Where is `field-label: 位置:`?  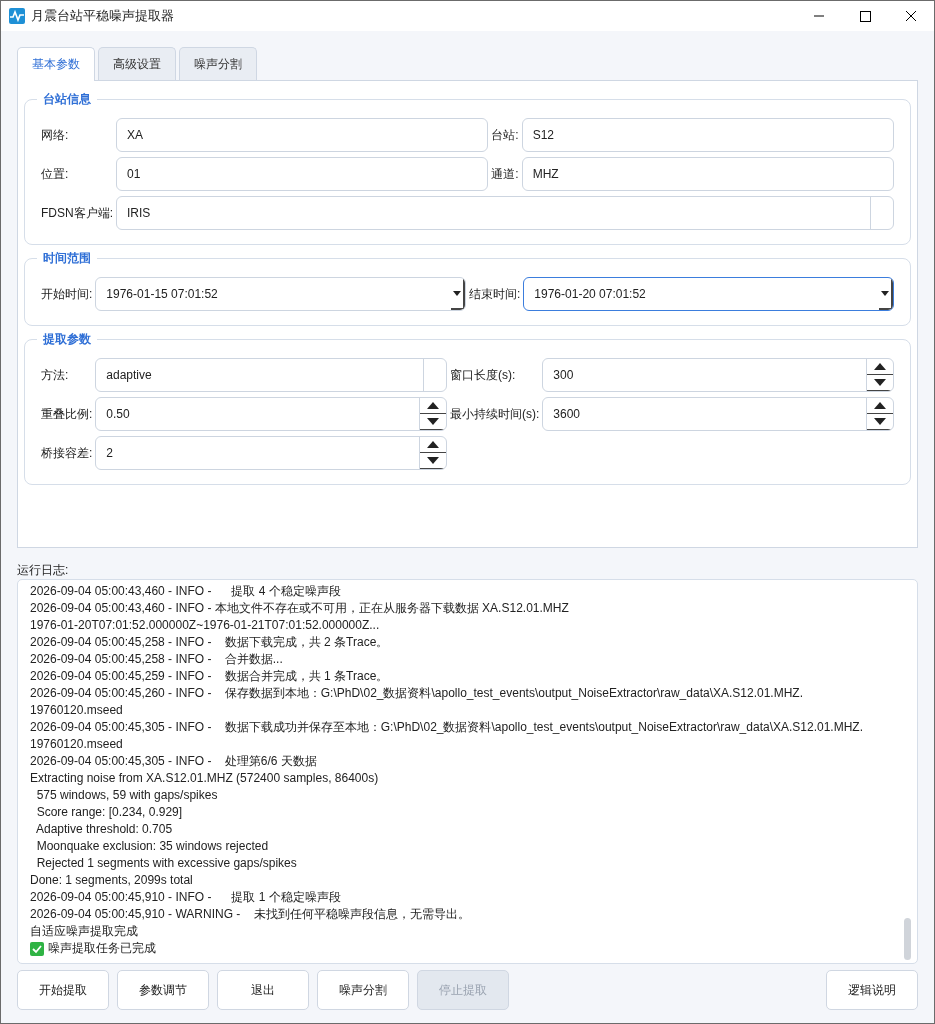 field-label: 位置: is located at coordinates (55, 174).